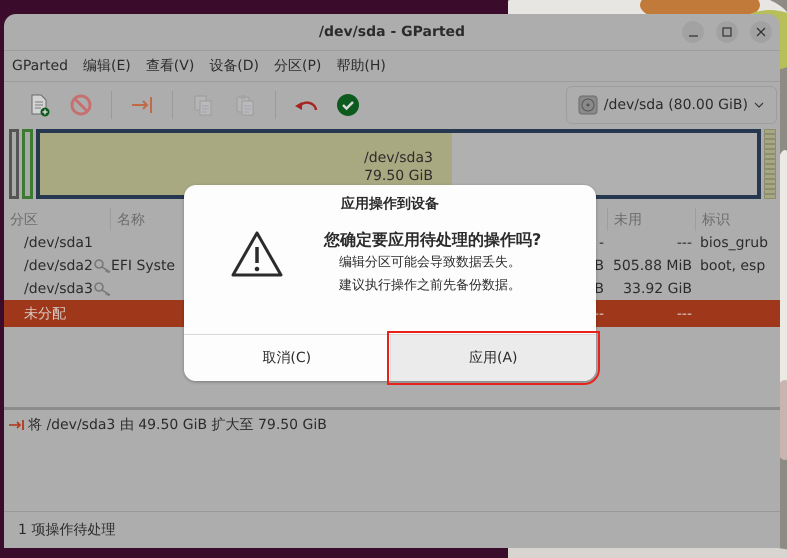  I want to click on table-cell: /dev/sda3, so click(58, 288).